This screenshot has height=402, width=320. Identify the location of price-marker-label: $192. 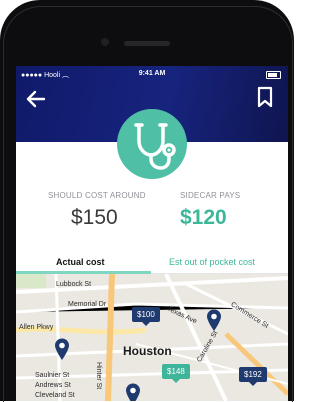
(253, 374).